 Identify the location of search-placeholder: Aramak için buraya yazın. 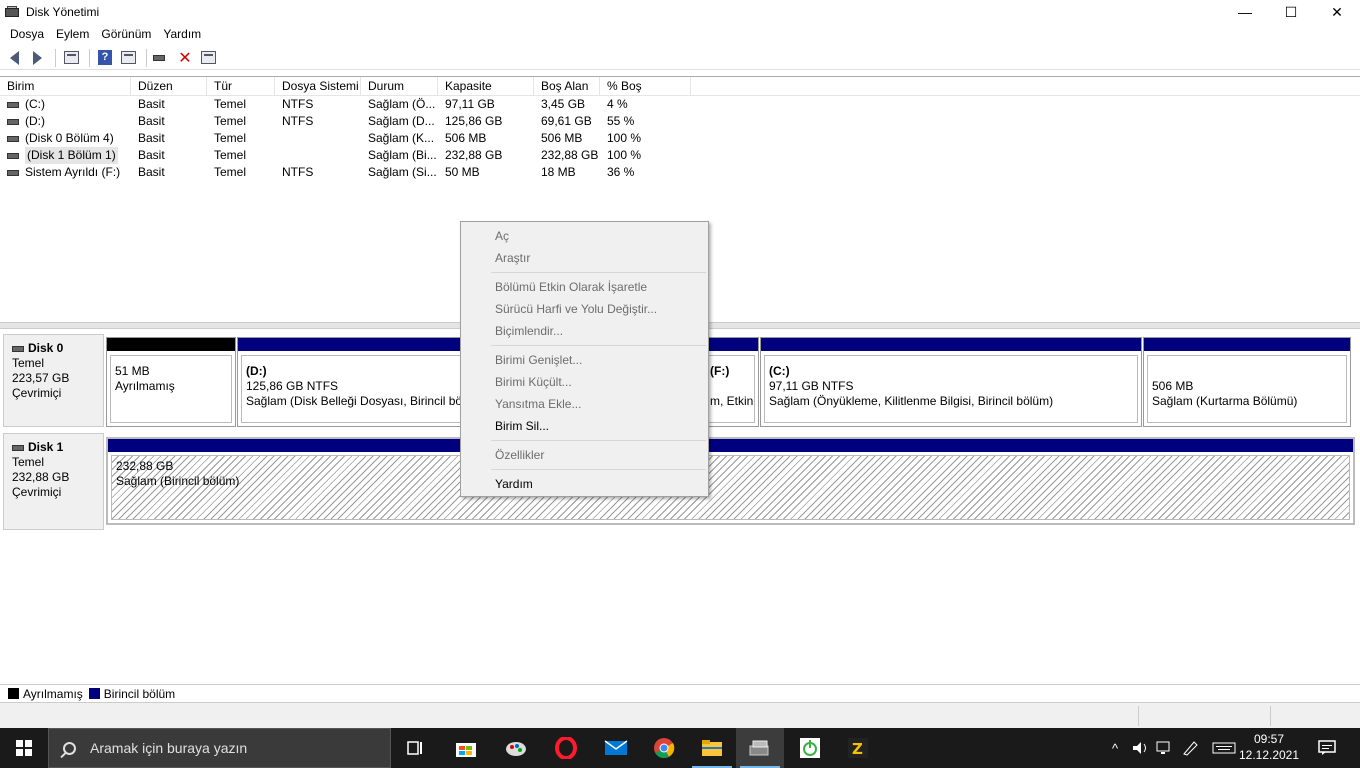
(169, 748).